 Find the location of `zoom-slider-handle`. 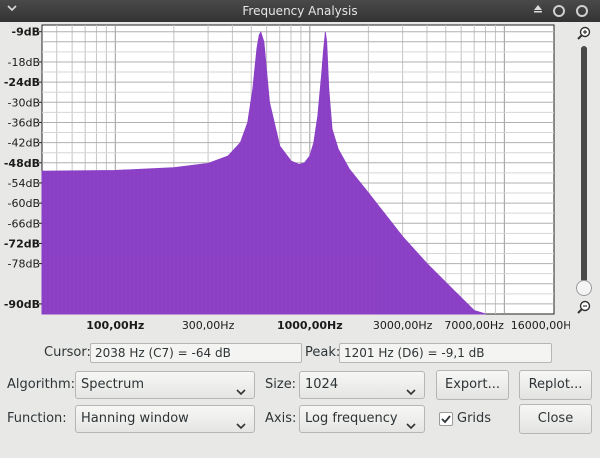

zoom-slider-handle is located at coordinates (584, 288).